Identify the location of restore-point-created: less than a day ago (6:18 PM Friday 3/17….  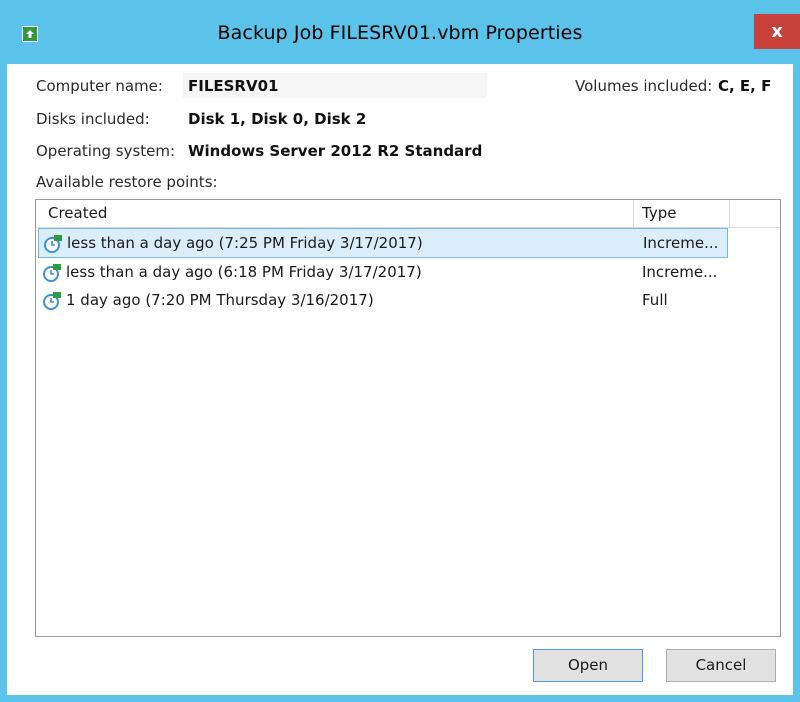
(244, 272).